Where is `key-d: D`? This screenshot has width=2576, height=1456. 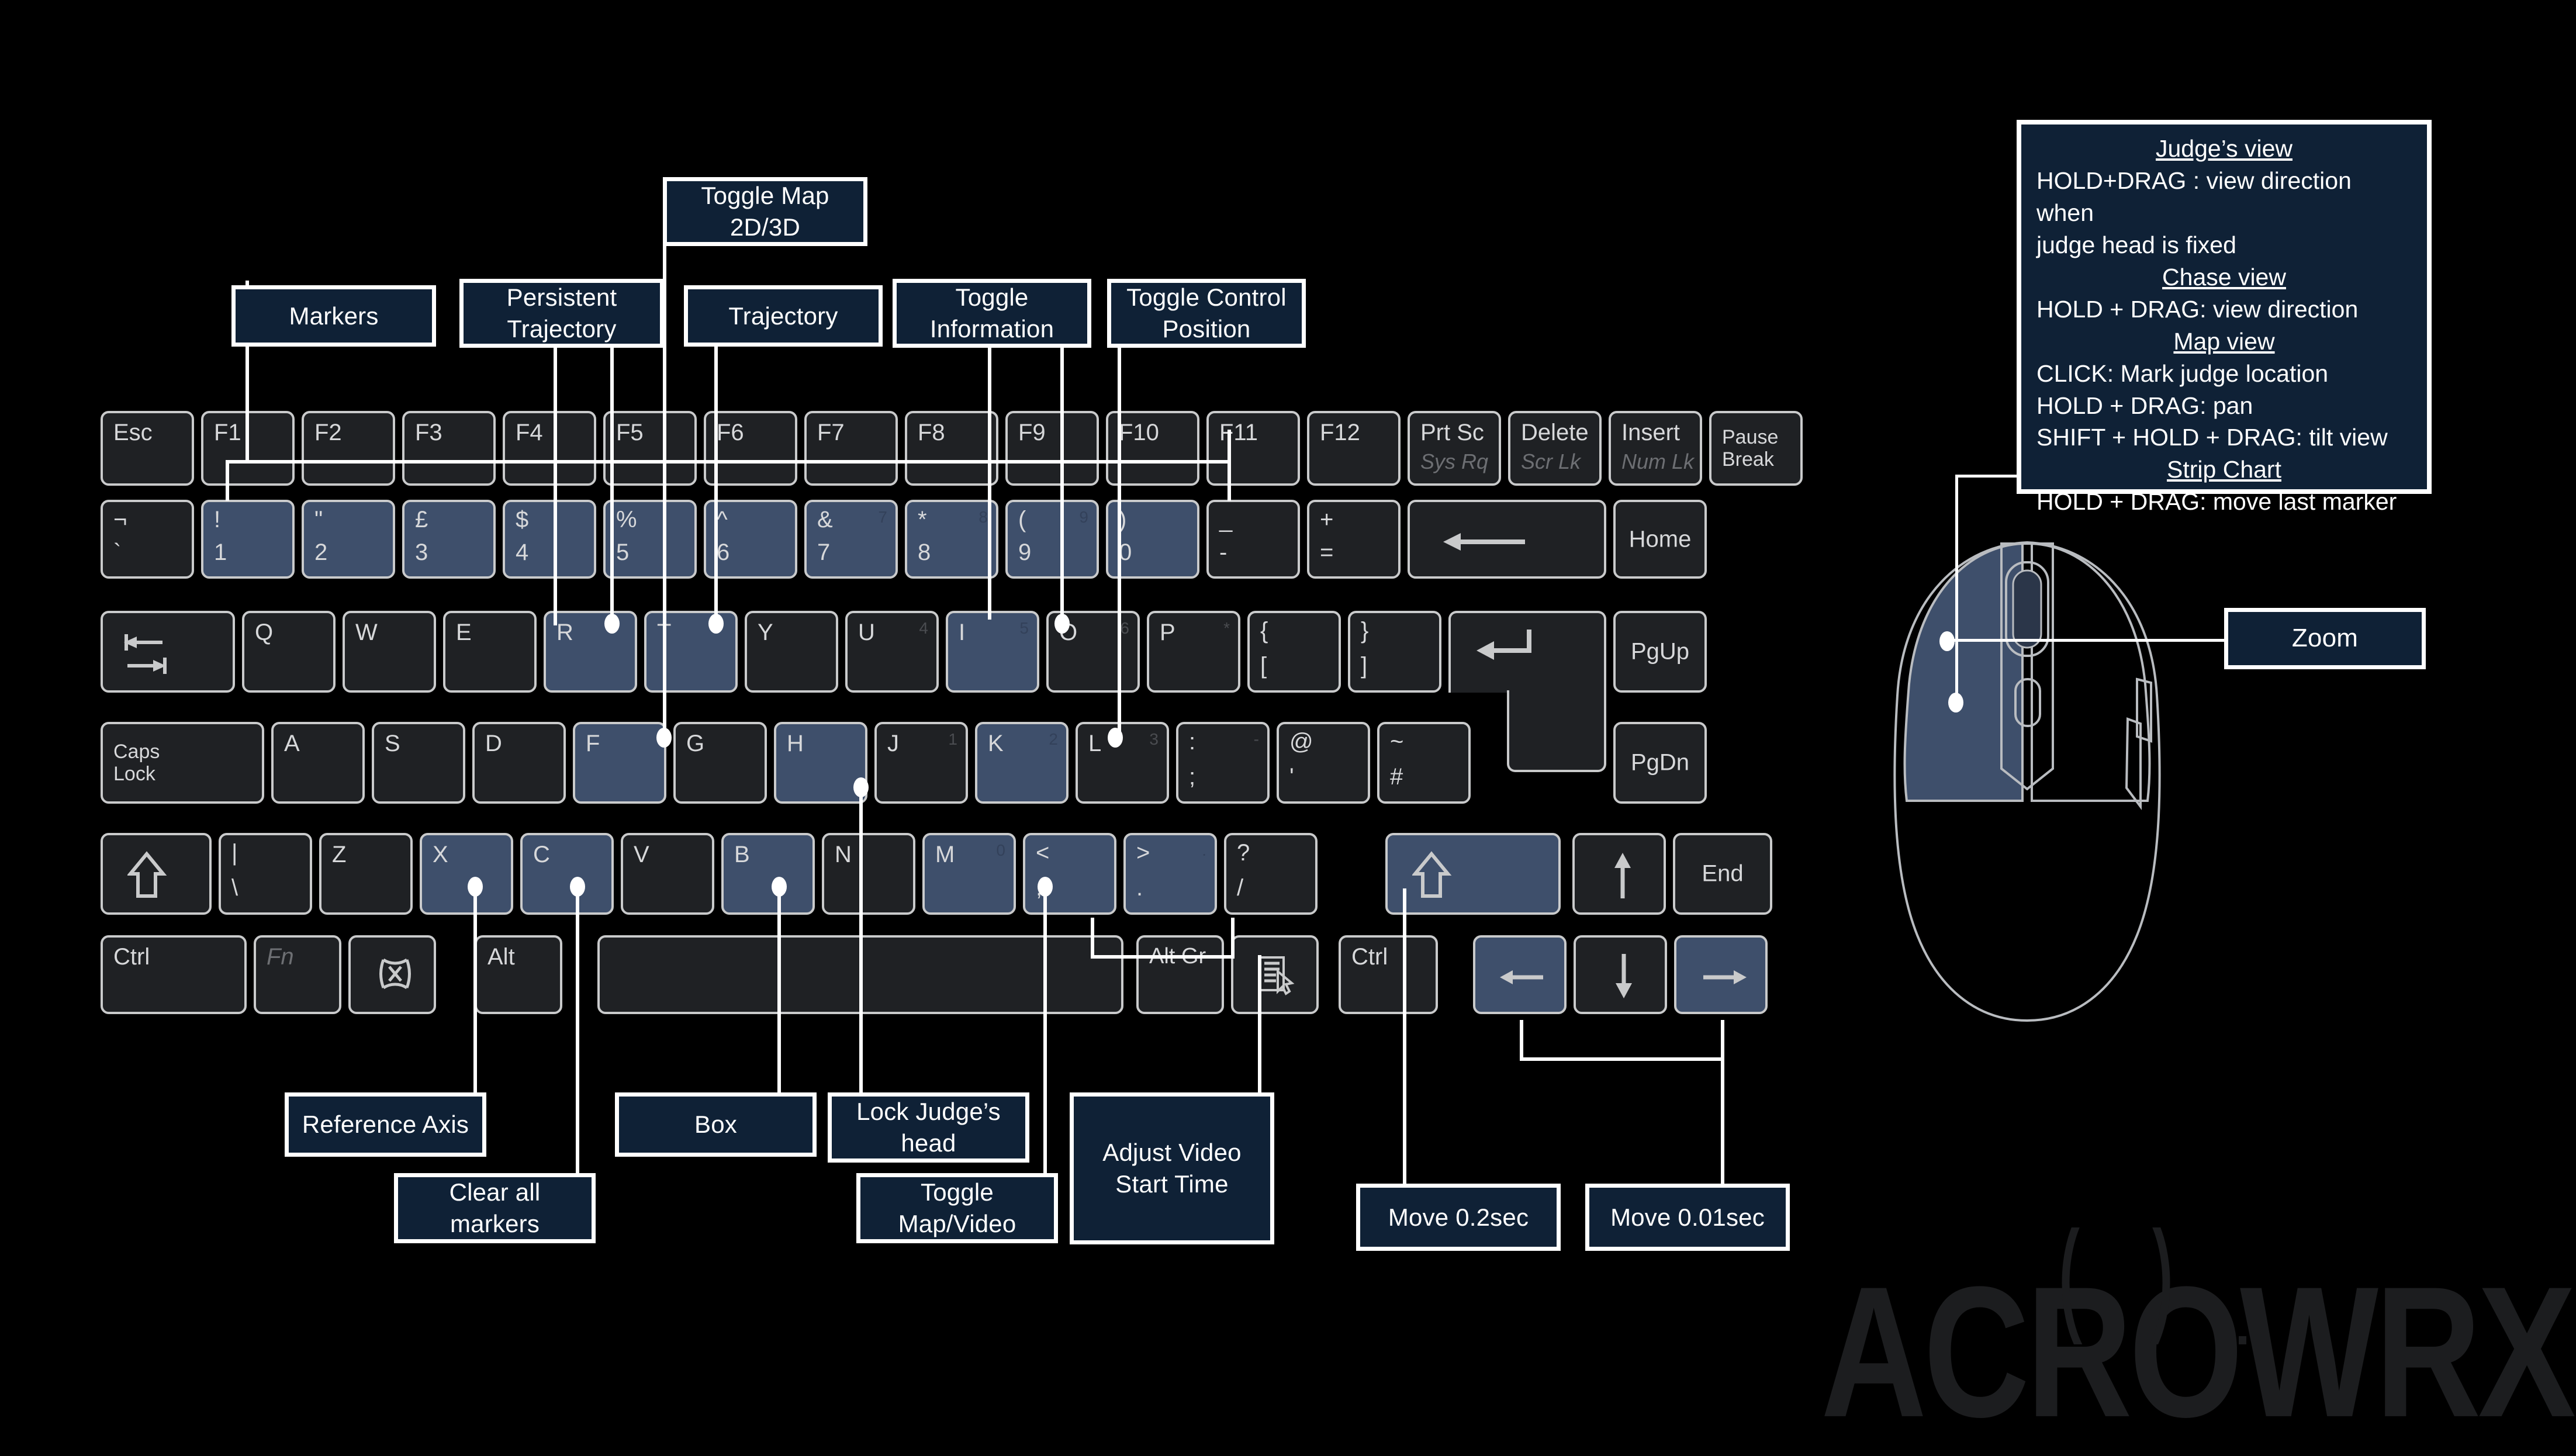
key-d: D is located at coordinates (519, 763).